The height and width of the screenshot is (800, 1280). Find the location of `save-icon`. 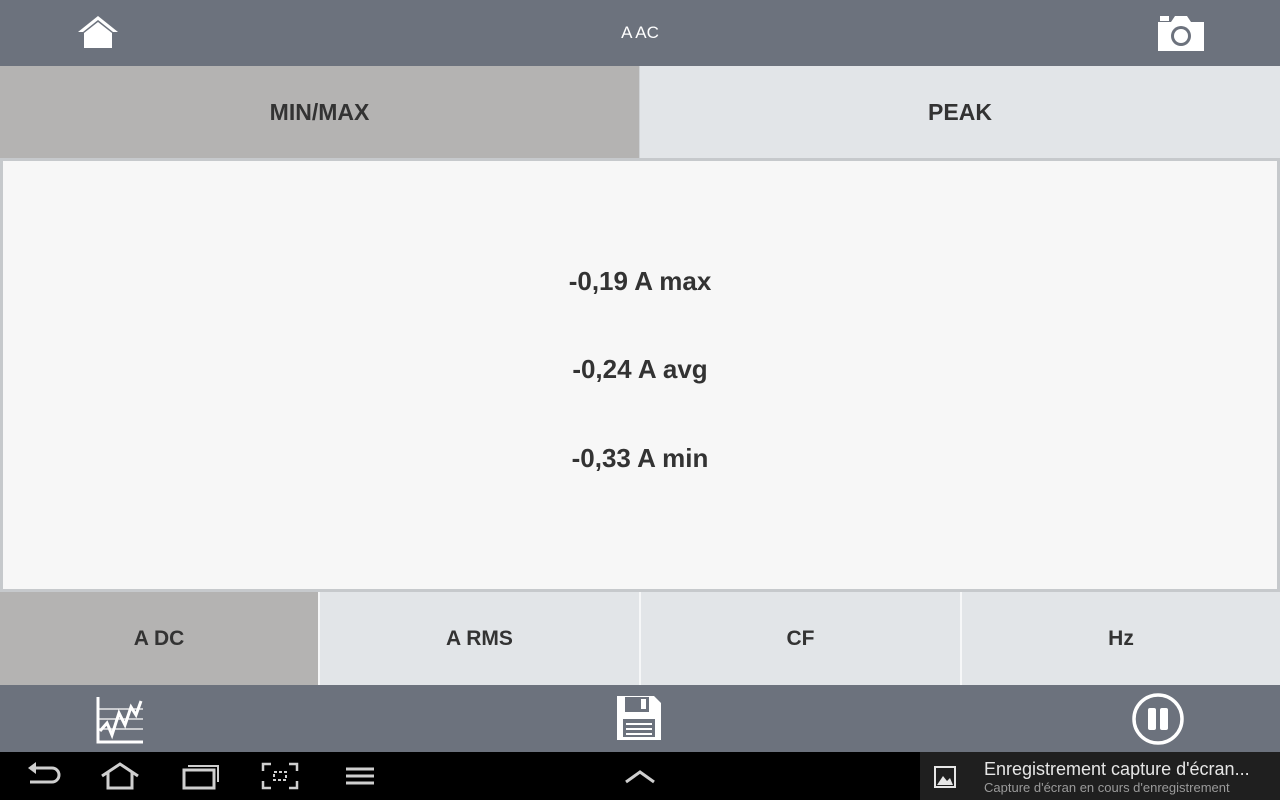

save-icon is located at coordinates (639, 718).